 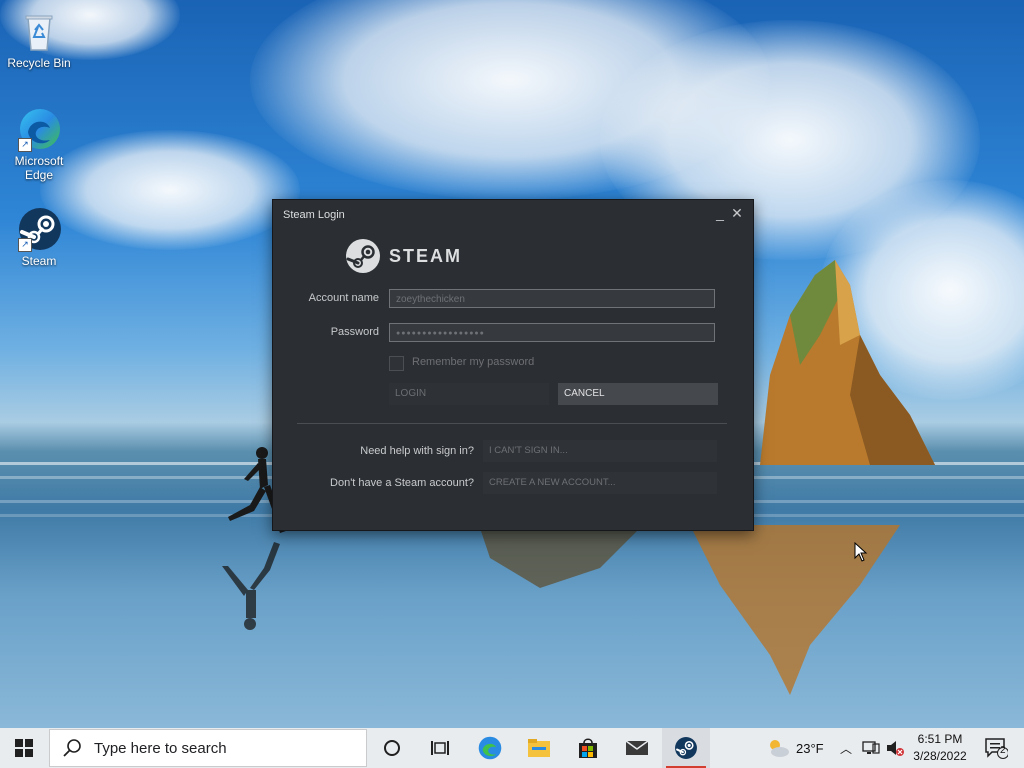 I want to click on divider, so click(x=512, y=423).